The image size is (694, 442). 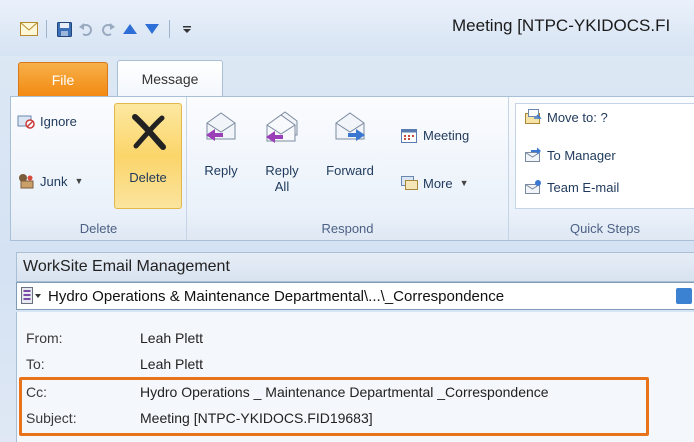 I want to click on redo-icon, so click(x=108, y=29).